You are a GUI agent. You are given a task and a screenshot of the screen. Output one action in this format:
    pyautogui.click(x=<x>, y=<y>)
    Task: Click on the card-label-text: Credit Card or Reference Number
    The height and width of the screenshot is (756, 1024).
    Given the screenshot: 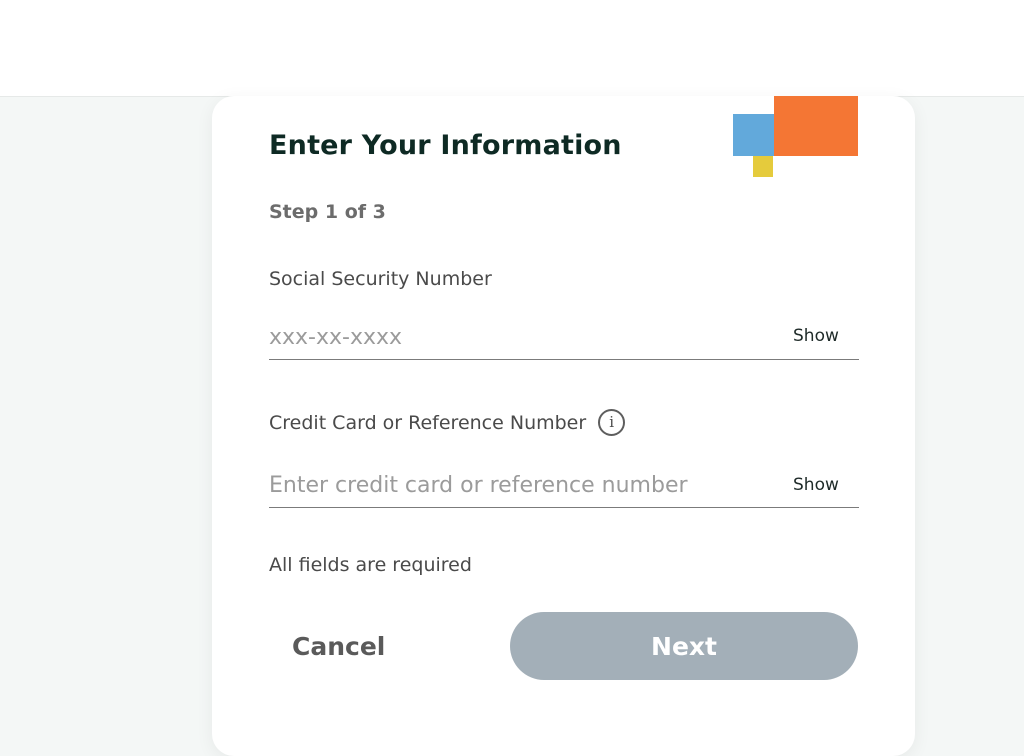 What is the action you would take?
    pyautogui.click(x=428, y=422)
    